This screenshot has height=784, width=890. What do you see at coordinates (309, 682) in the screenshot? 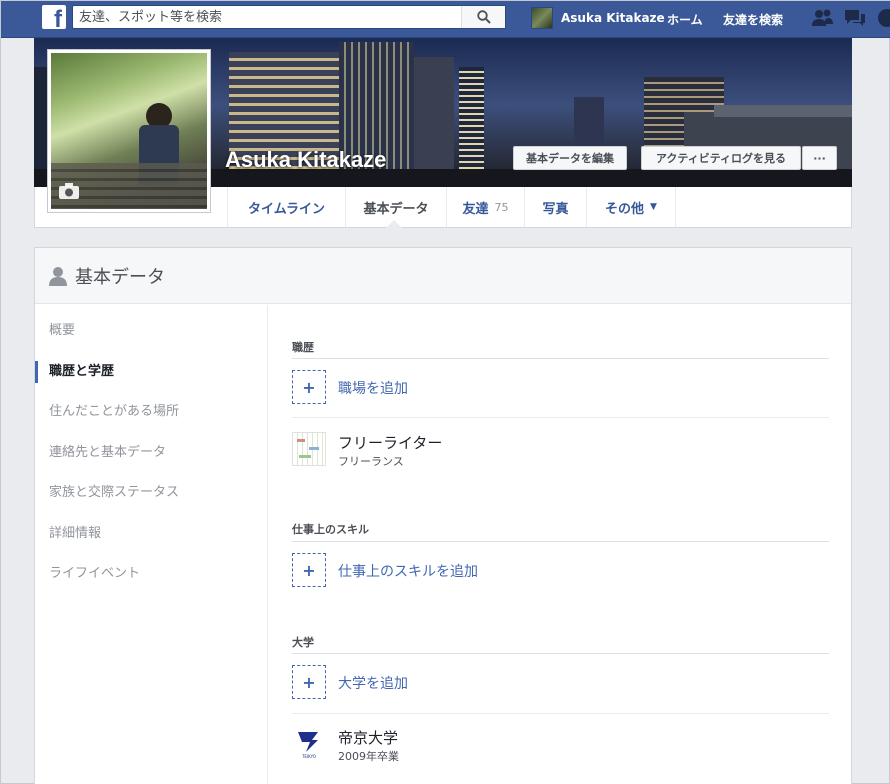
I see `add-college-icon: +` at bounding box center [309, 682].